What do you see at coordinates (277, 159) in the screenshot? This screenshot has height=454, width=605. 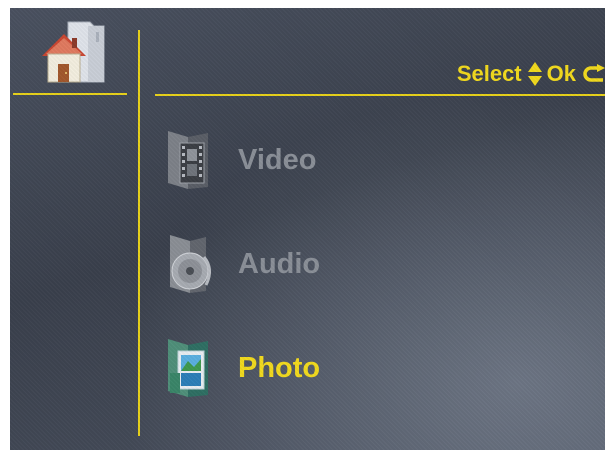 I see `menu-item-label: Video` at bounding box center [277, 159].